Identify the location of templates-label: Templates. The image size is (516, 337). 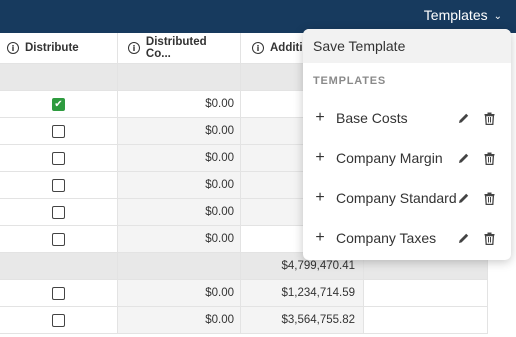
(455, 15).